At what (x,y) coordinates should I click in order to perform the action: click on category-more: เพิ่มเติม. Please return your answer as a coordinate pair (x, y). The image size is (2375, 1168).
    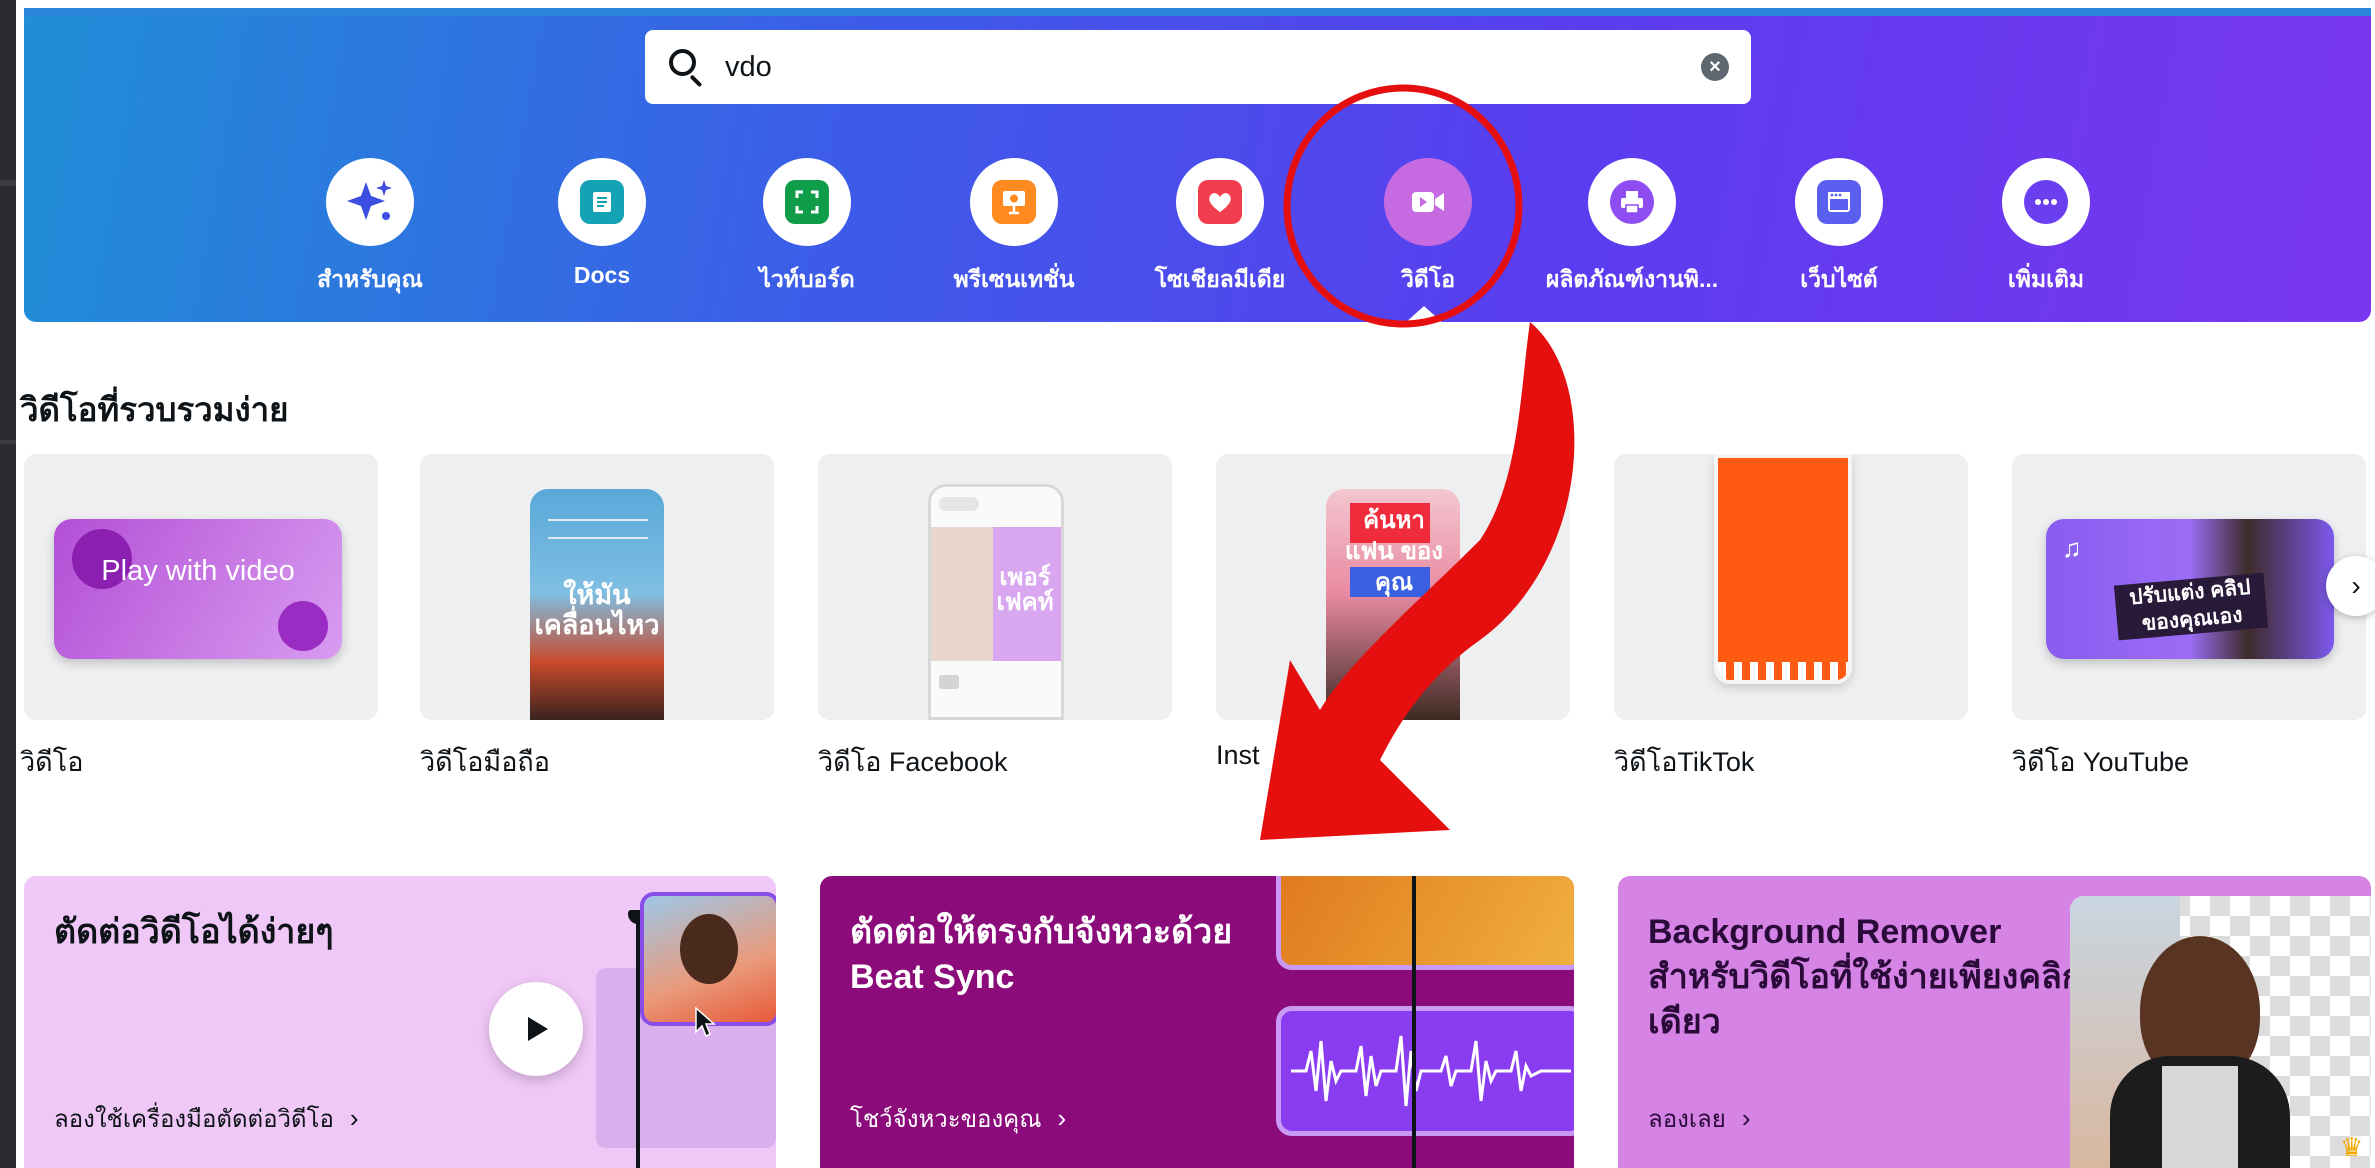
    Looking at the image, I should click on (2046, 228).